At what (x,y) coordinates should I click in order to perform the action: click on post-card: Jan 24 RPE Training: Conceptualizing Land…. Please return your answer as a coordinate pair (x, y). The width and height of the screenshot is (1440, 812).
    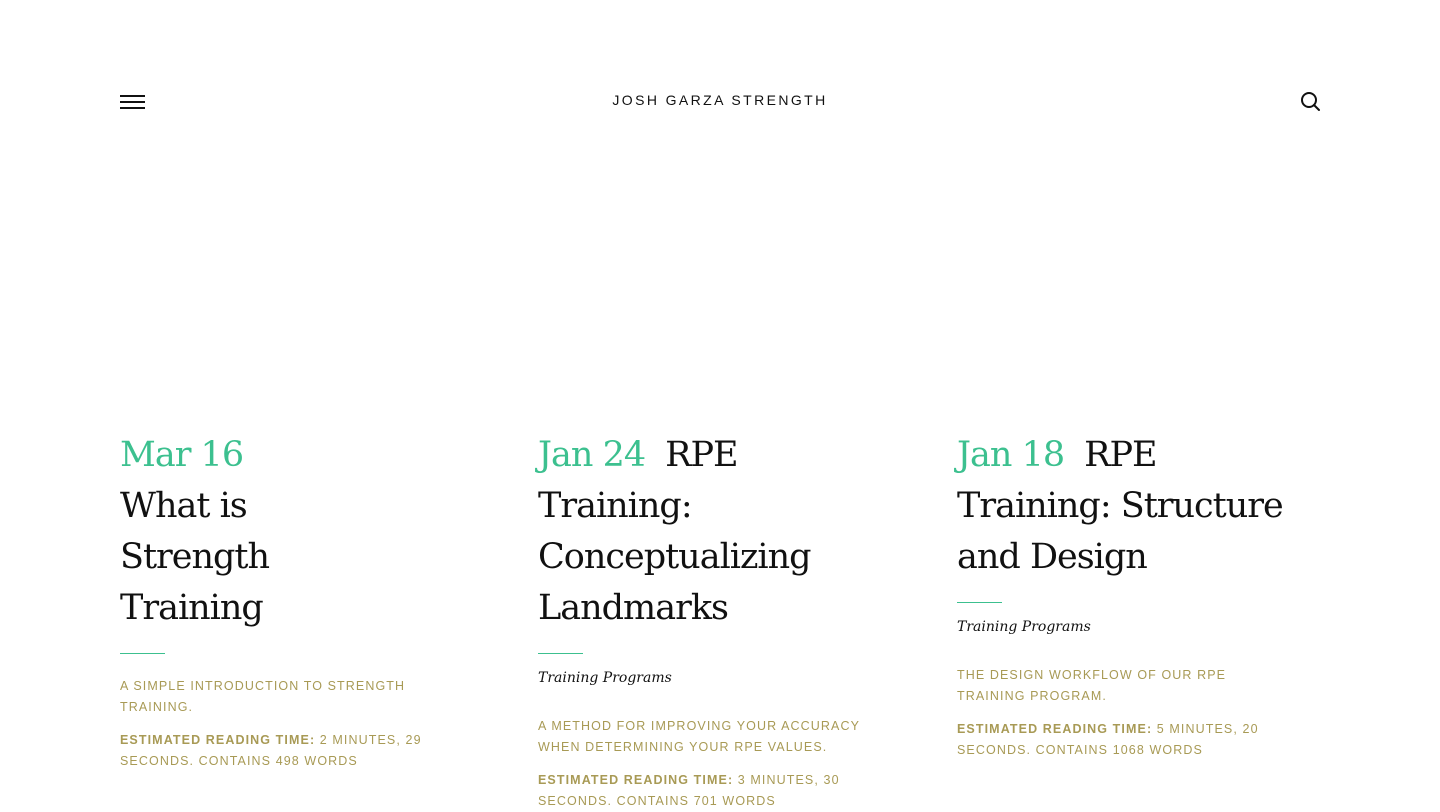
    Looking at the image, I should click on (719, 621).